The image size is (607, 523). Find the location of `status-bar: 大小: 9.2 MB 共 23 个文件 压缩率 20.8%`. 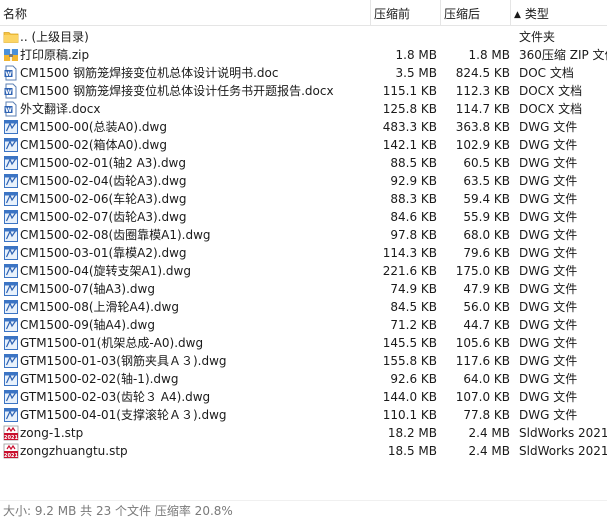

status-bar: 大小: 9.2 MB 共 23 个文件 压缩率 20.8% is located at coordinates (303, 511).